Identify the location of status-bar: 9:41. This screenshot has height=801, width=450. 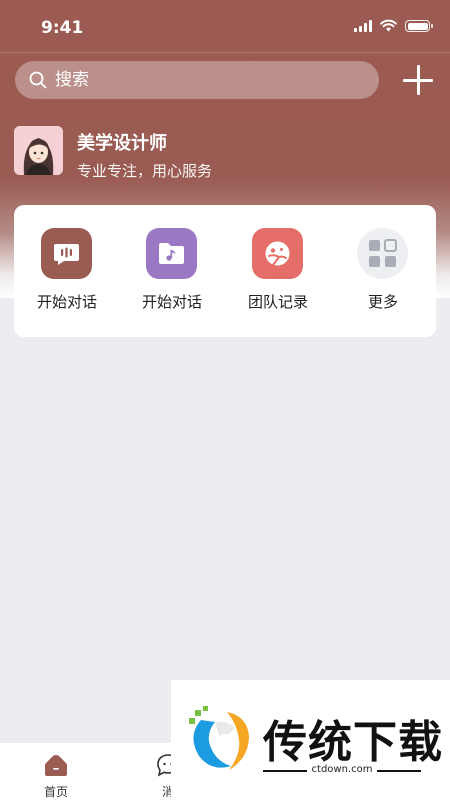
(225, 27).